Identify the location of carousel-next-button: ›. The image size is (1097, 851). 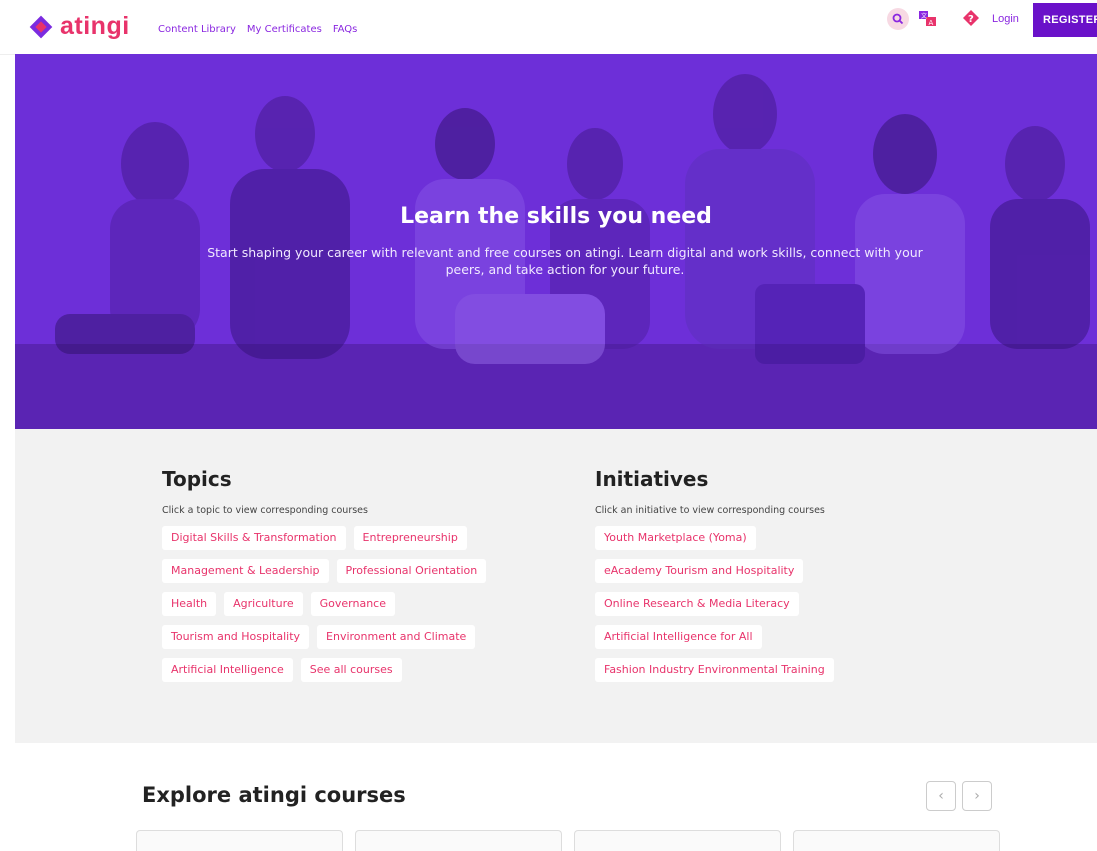
(977, 796).